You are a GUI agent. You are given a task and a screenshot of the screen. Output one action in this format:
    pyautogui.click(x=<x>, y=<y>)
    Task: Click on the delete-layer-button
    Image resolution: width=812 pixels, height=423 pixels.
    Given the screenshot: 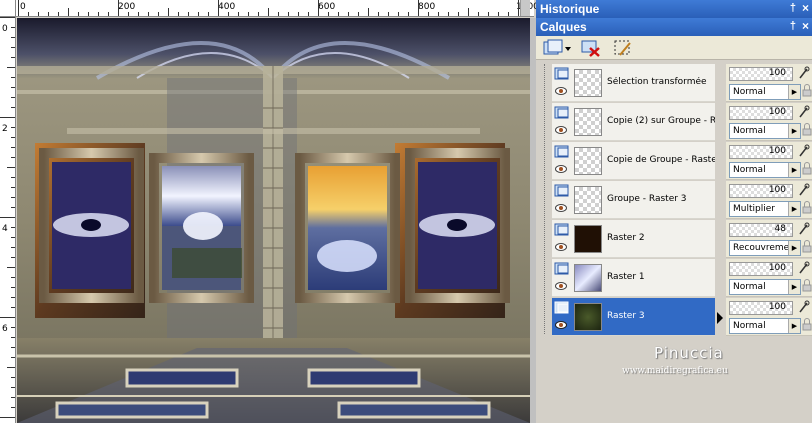 What is the action you would take?
    pyautogui.click(x=591, y=48)
    